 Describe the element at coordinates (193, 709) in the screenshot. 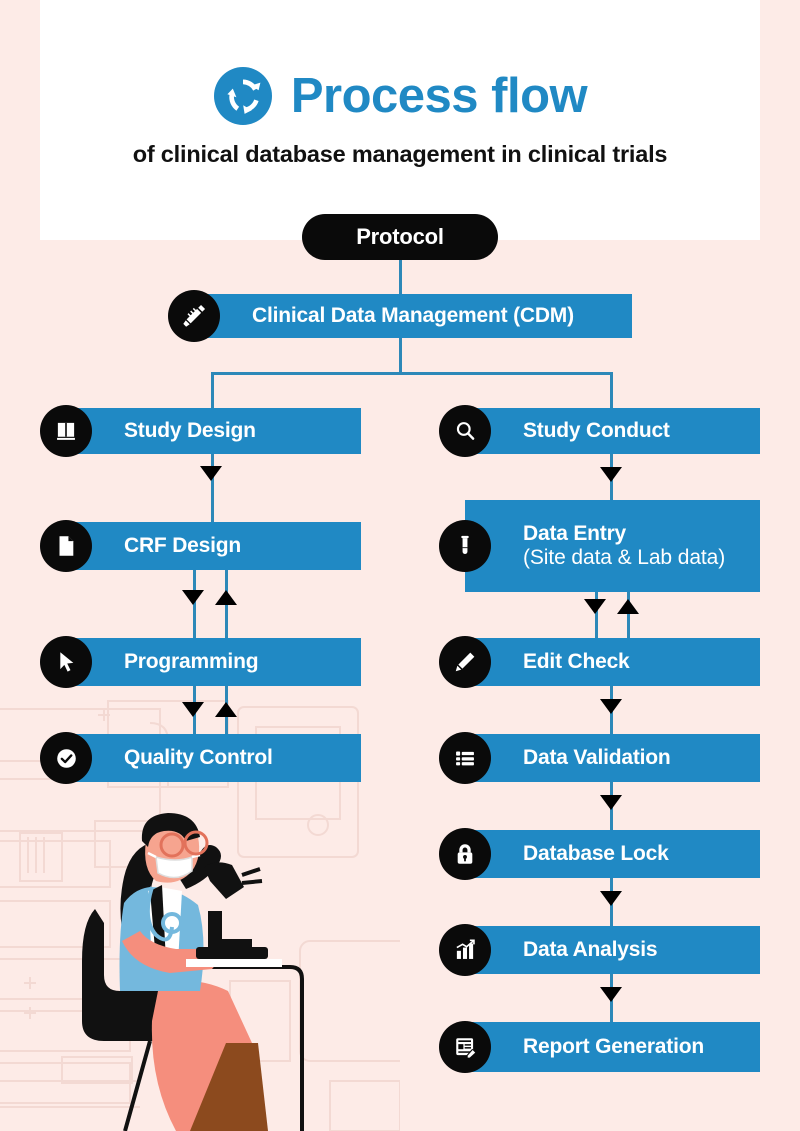

I see `arrow-programming-to-qc` at that location.